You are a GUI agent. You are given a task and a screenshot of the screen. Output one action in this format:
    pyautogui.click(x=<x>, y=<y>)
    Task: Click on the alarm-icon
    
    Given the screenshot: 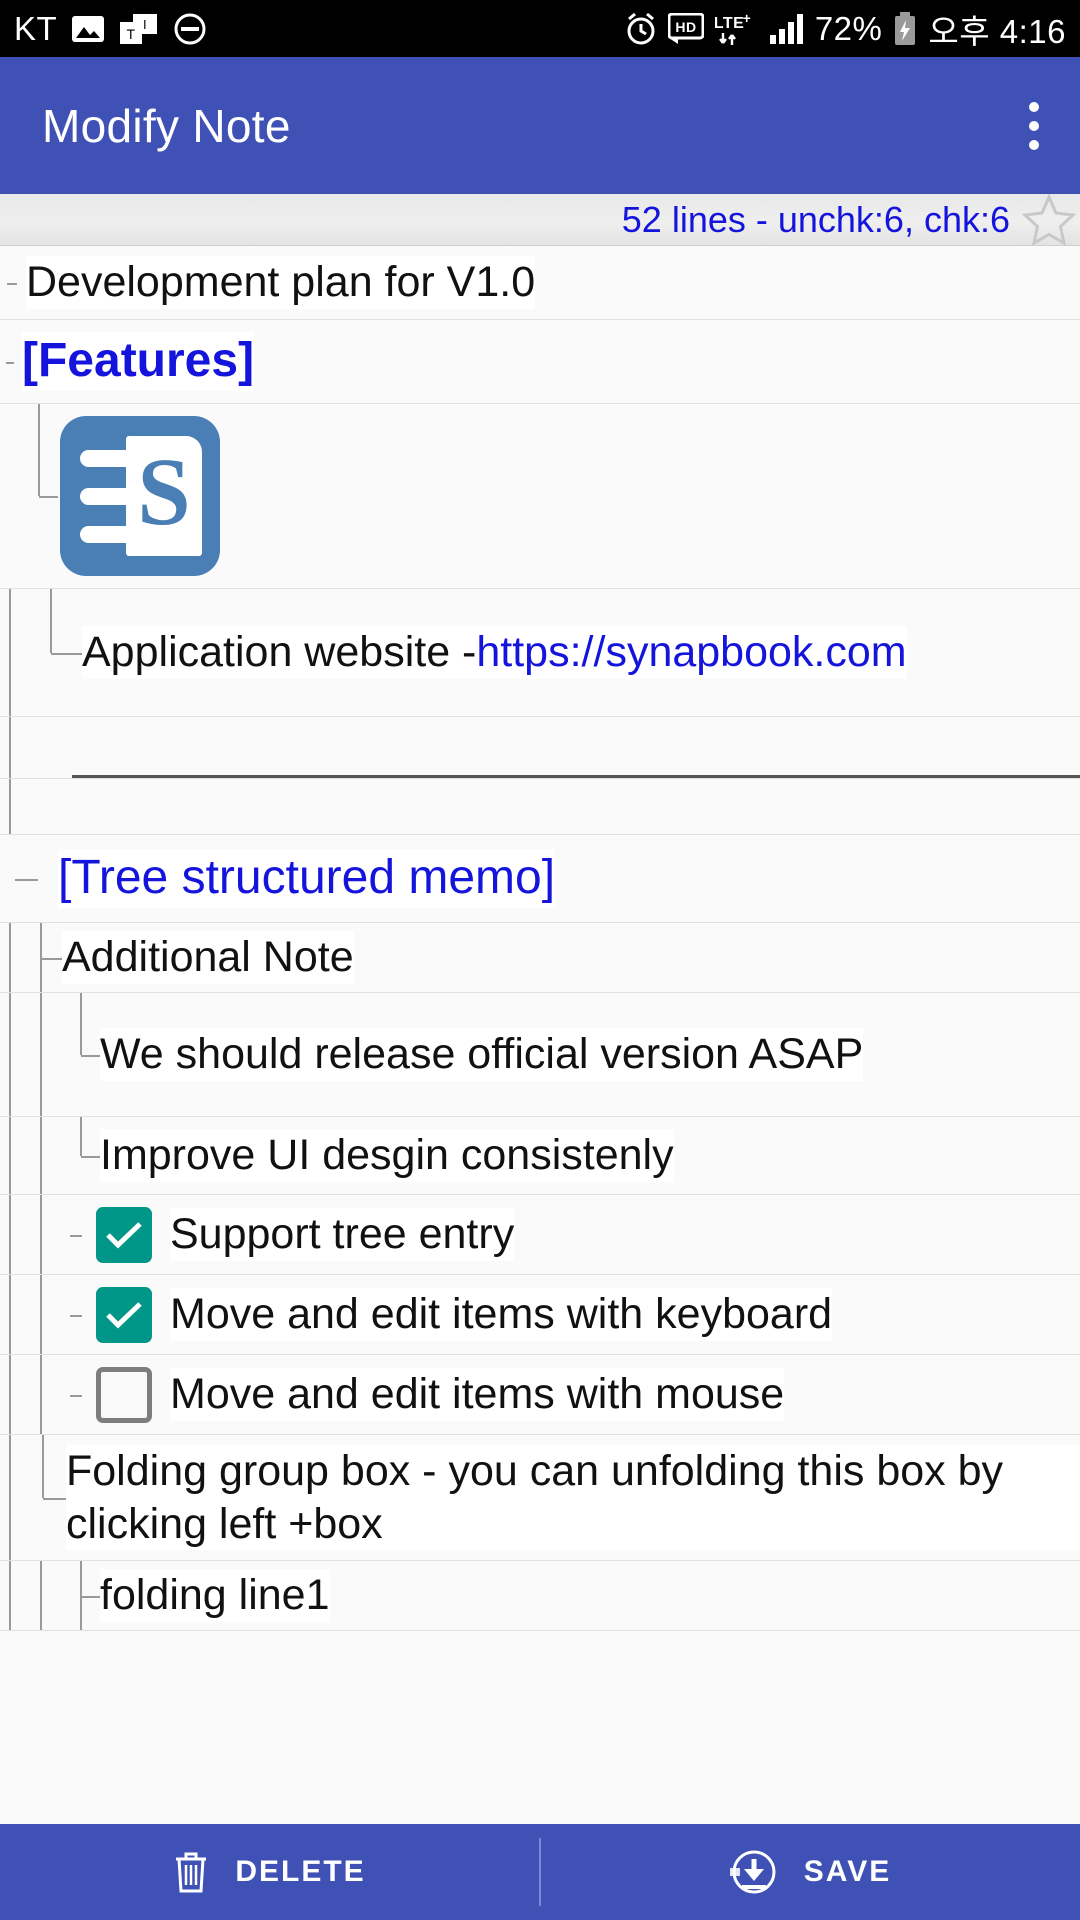 What is the action you would take?
    pyautogui.click(x=641, y=29)
    